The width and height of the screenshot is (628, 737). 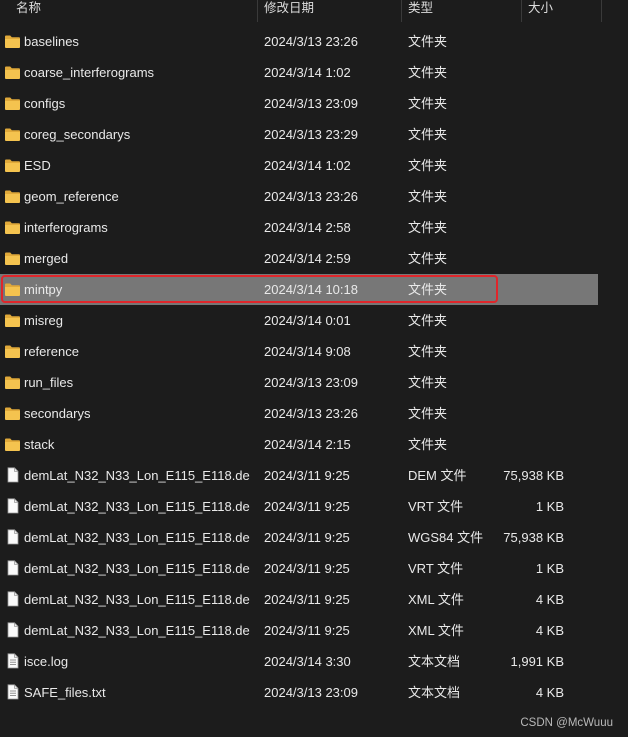 What do you see at coordinates (311, 289) in the screenshot?
I see `file-modified-date: 2024/3/14 10:18` at bounding box center [311, 289].